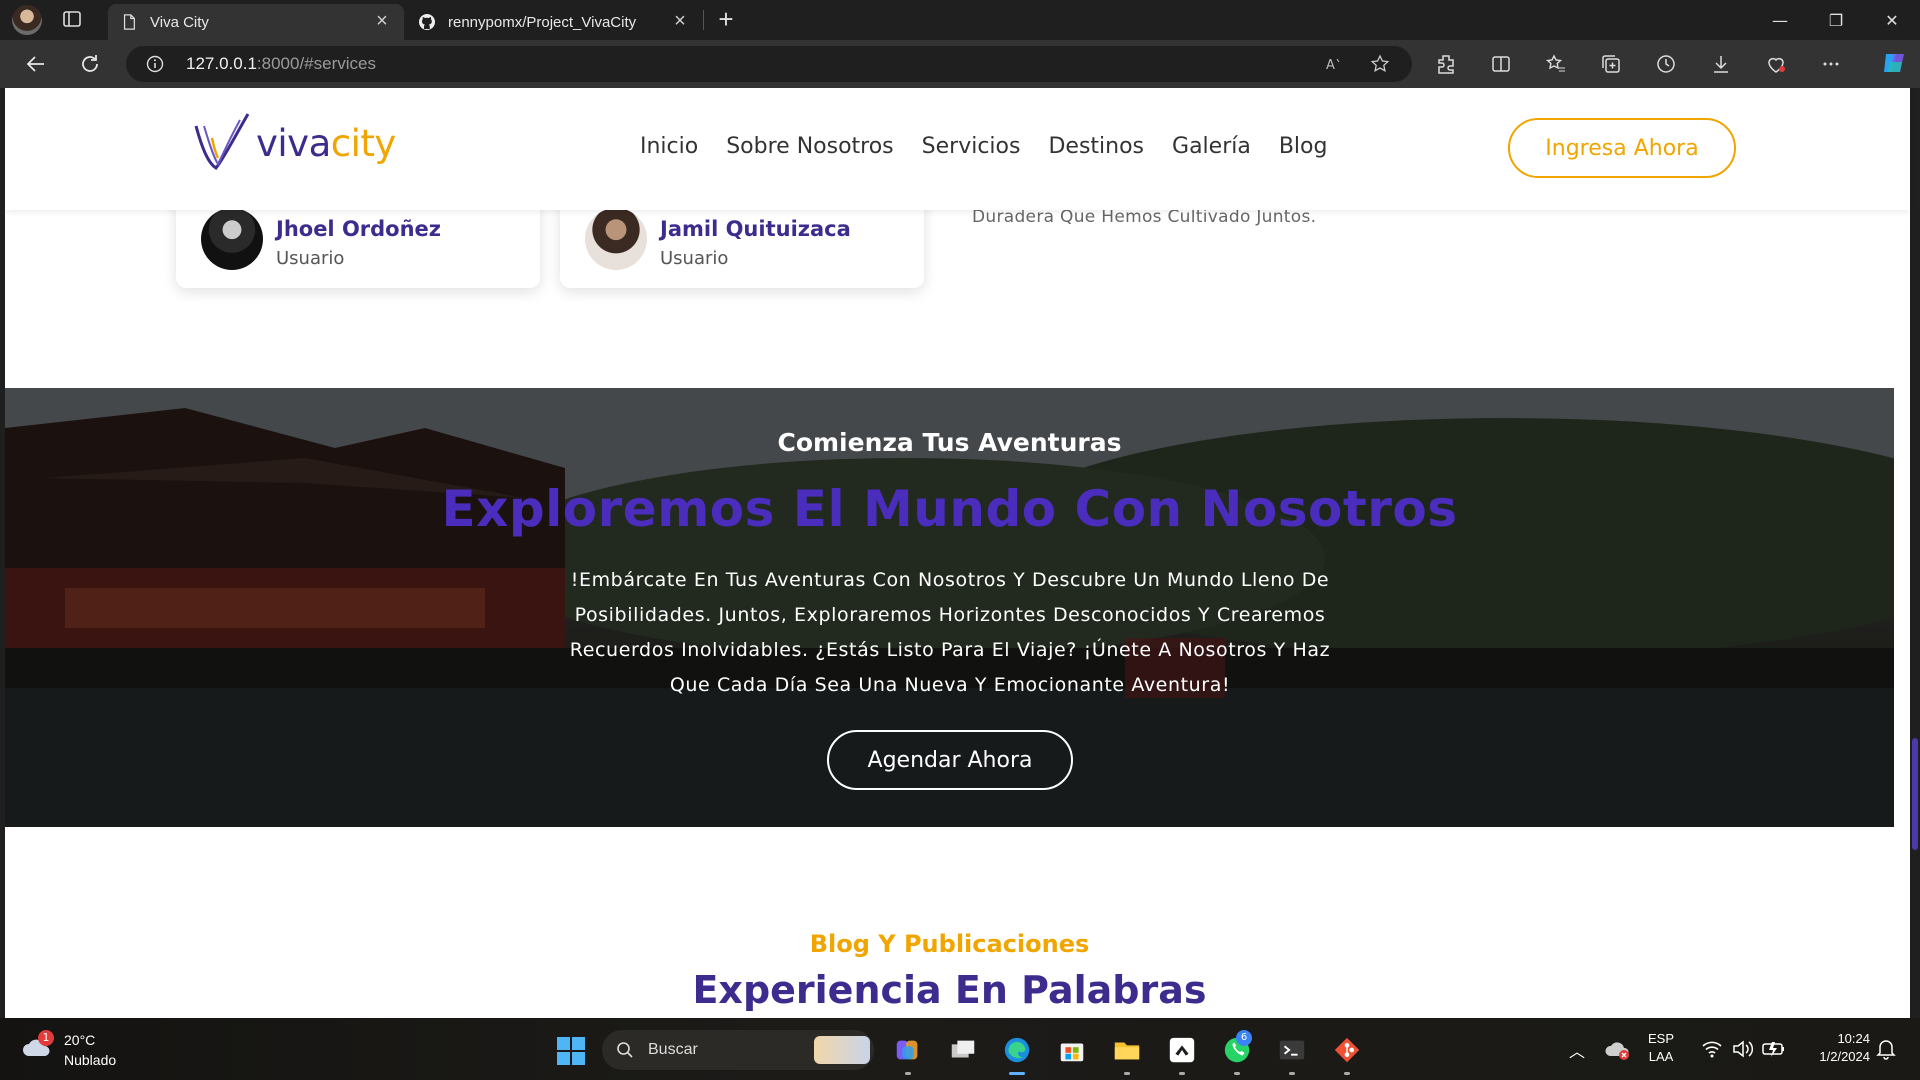  I want to click on vivacity-logo-icon, so click(222, 141).